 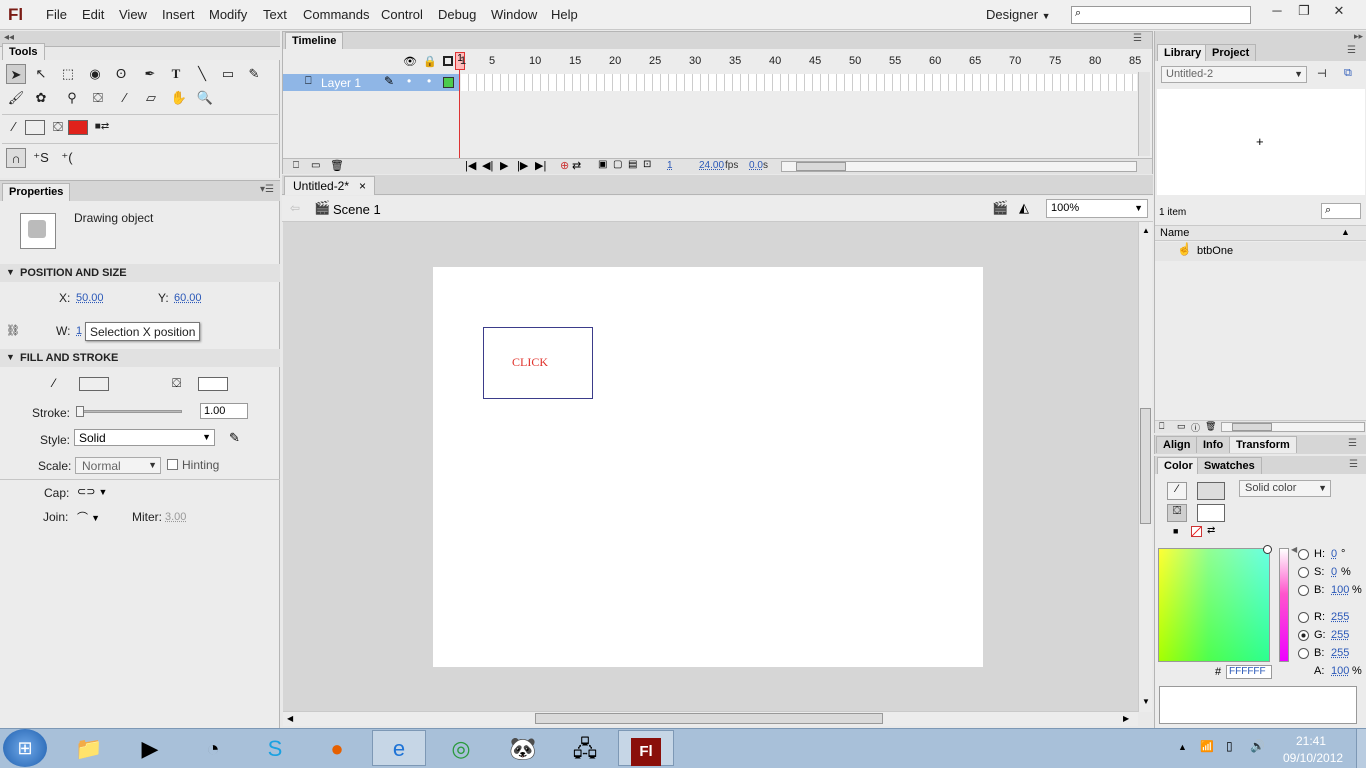 What do you see at coordinates (88, 517) in the screenshot?
I see `join-select: ⌒ ▼` at bounding box center [88, 517].